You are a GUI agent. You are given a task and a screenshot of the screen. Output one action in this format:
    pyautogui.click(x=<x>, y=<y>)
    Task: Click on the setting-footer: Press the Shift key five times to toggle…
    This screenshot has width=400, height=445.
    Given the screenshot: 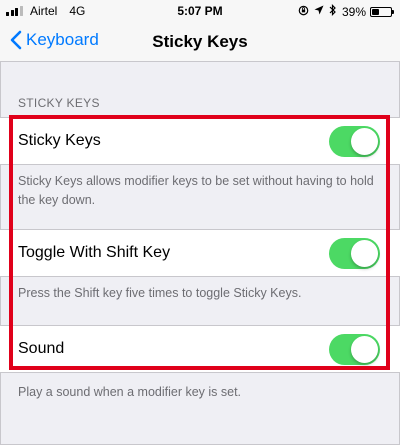 What is the action you would take?
    pyautogui.click(x=160, y=293)
    